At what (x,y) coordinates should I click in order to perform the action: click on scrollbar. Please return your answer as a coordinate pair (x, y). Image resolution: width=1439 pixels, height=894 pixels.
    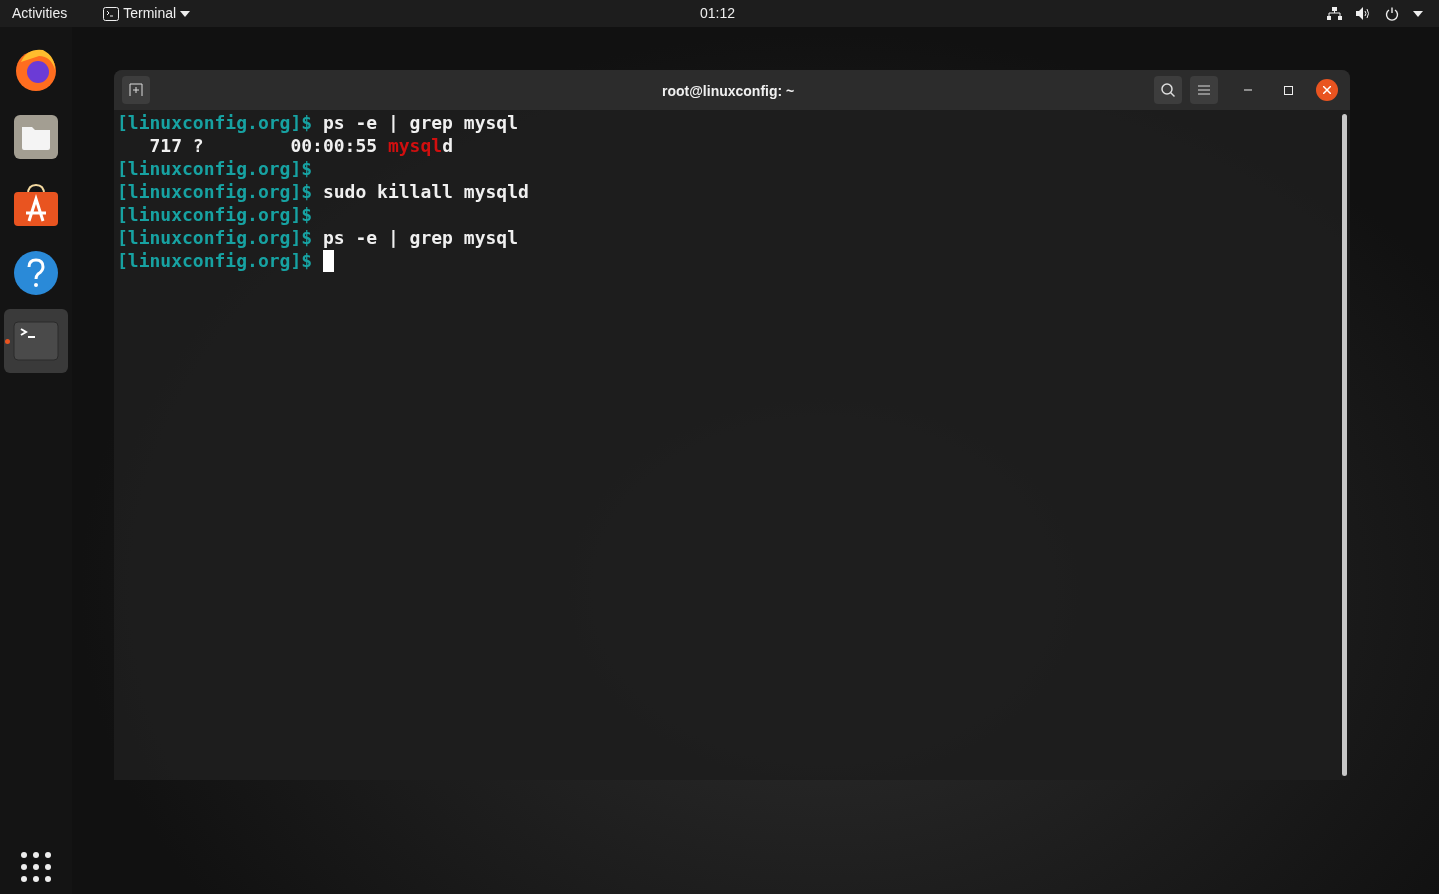
    Looking at the image, I should click on (1344, 445).